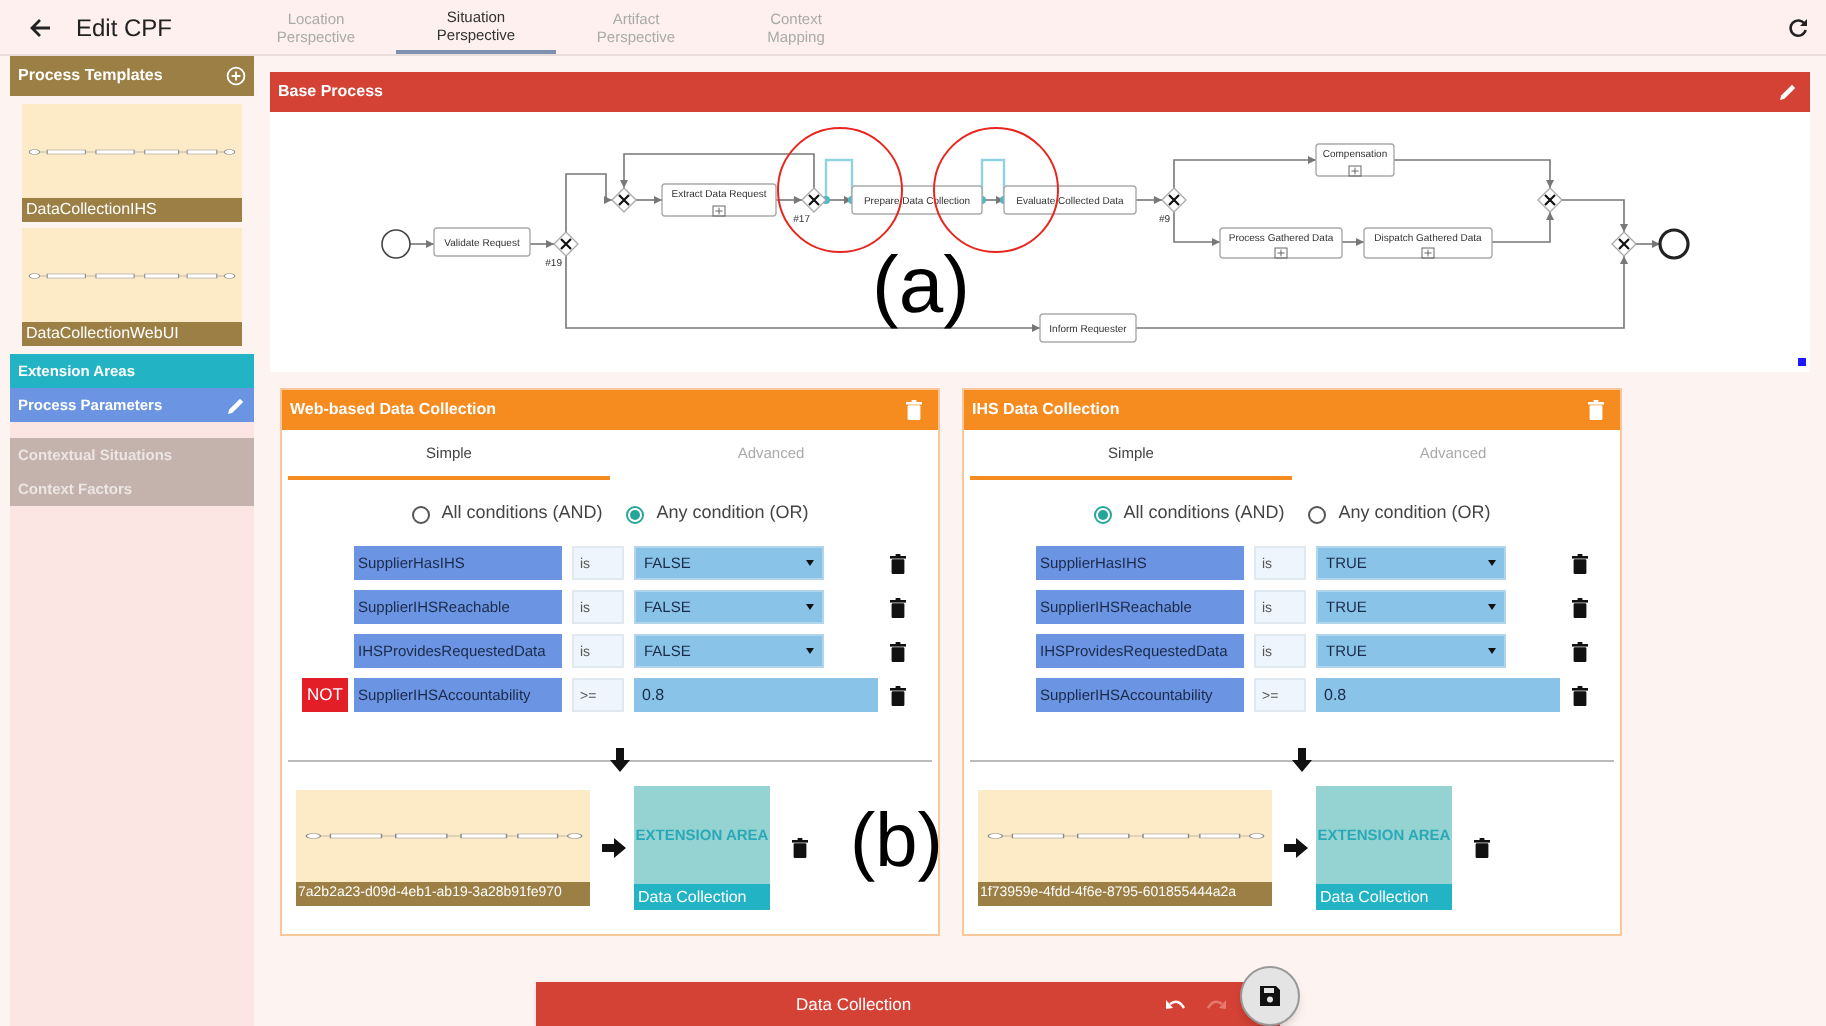 The height and width of the screenshot is (1026, 1826). I want to click on annotation-label: (b), so click(896, 842).